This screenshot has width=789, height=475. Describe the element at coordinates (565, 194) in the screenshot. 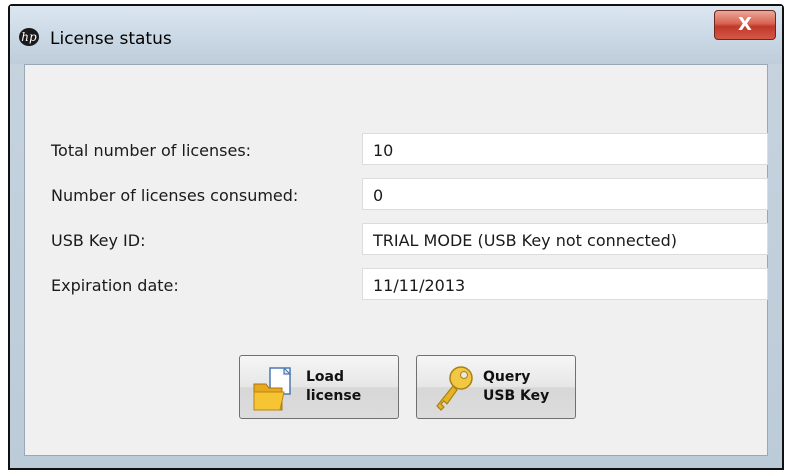

I see `licenses-consumed-field: 0` at that location.